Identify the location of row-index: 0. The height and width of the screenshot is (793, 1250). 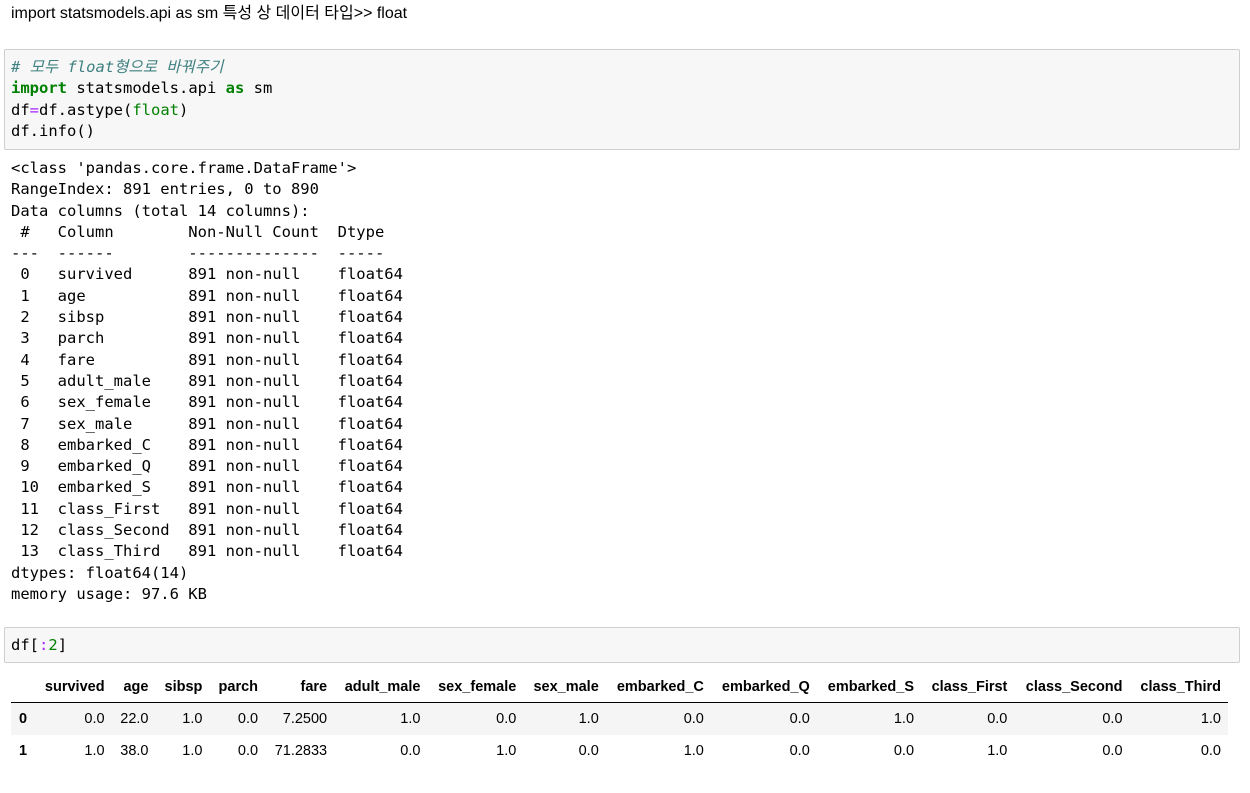
(23, 719).